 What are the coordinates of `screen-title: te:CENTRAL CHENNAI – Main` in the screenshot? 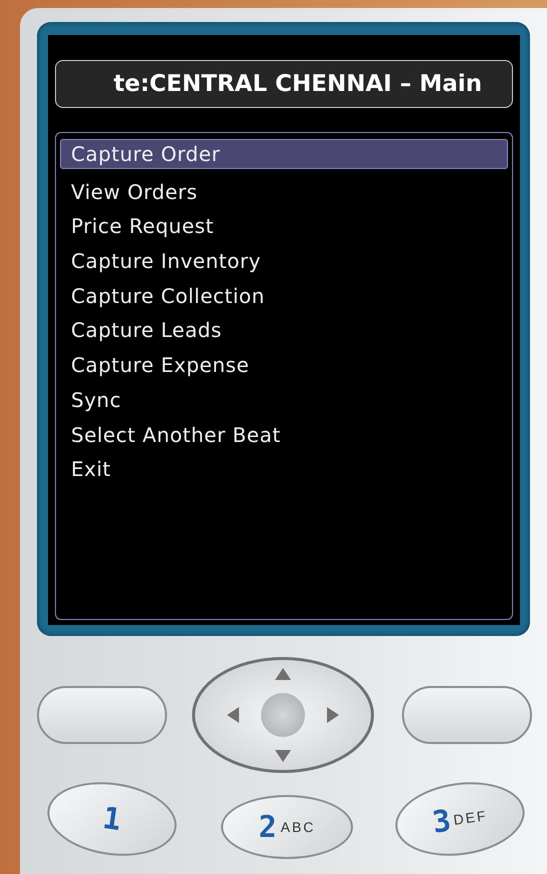 It's located at (284, 84).